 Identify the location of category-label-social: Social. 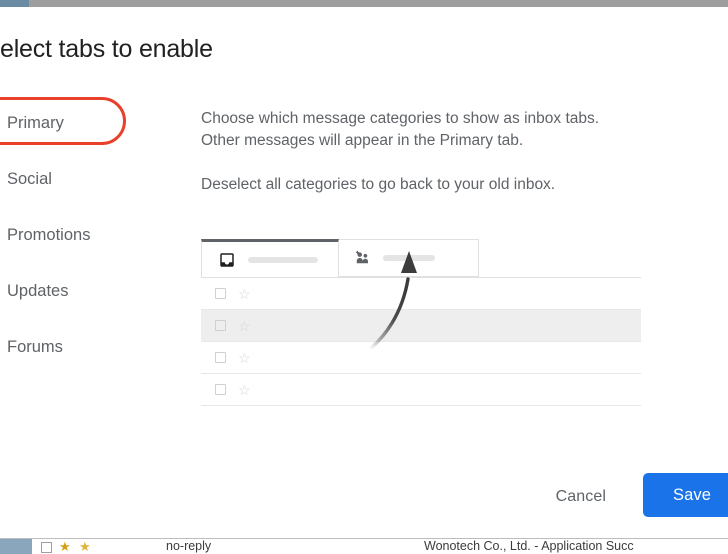
(29, 178).